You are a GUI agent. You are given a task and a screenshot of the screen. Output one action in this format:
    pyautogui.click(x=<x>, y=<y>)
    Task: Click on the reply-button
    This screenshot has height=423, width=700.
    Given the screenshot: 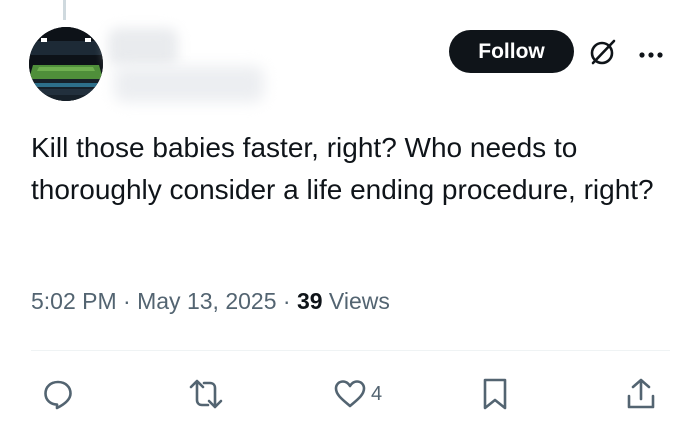 What is the action you would take?
    pyautogui.click(x=58, y=394)
    